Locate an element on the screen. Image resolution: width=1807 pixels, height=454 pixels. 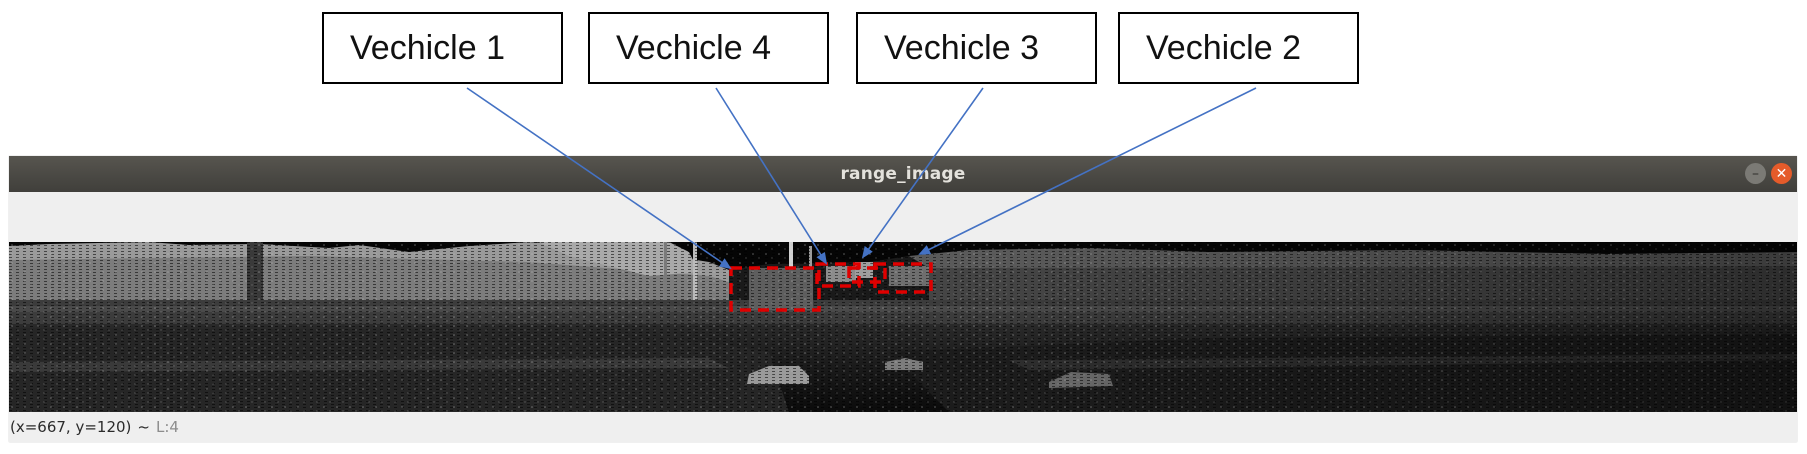
close-button: ✕ is located at coordinates (1781, 173).